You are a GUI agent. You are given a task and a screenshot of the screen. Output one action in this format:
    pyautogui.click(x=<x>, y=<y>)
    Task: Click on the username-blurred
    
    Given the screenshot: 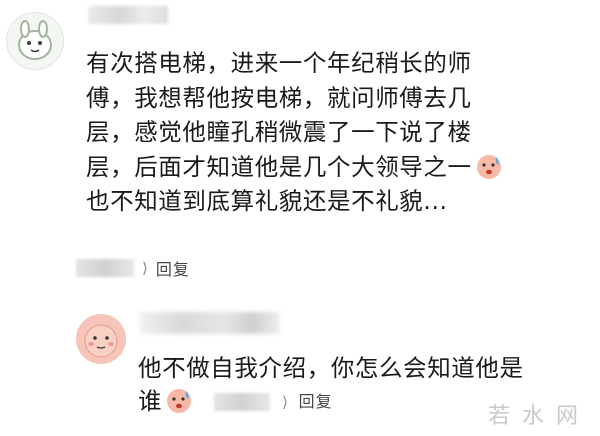 What is the action you would take?
    pyautogui.click(x=128, y=15)
    